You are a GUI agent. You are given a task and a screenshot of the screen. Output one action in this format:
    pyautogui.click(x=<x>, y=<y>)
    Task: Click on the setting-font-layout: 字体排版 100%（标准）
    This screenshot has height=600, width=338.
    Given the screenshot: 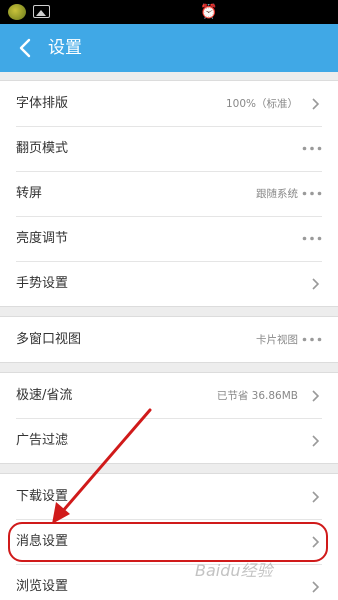 What is the action you would take?
    pyautogui.click(x=169, y=103)
    